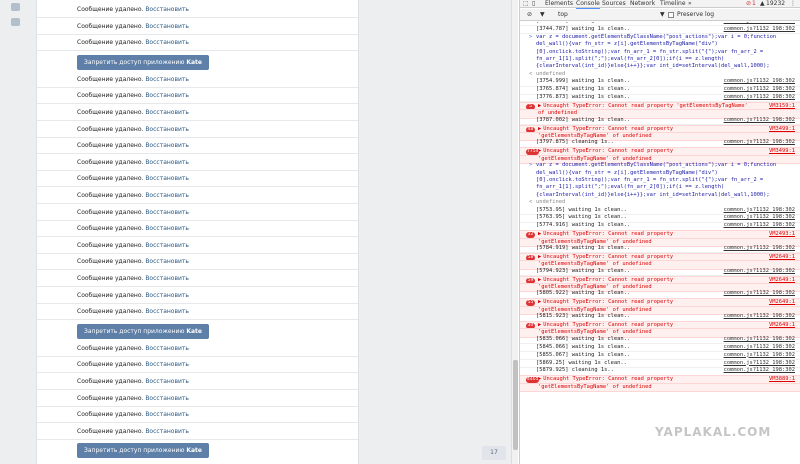 The height and width of the screenshot is (464, 800). Describe the element at coordinates (696, 14) in the screenshot. I see `preserve-log-label: Preserve log` at that location.